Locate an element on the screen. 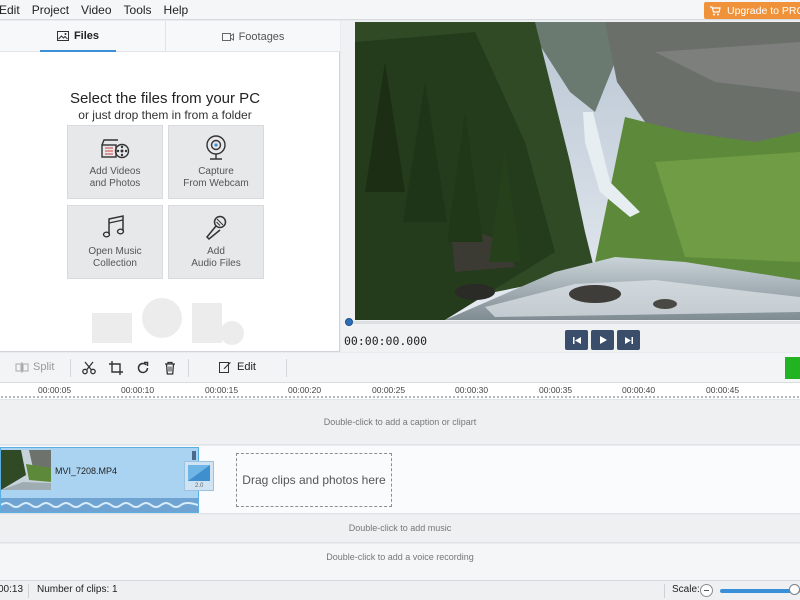 The width and height of the screenshot is (800, 600). play-icon is located at coordinates (603, 340).